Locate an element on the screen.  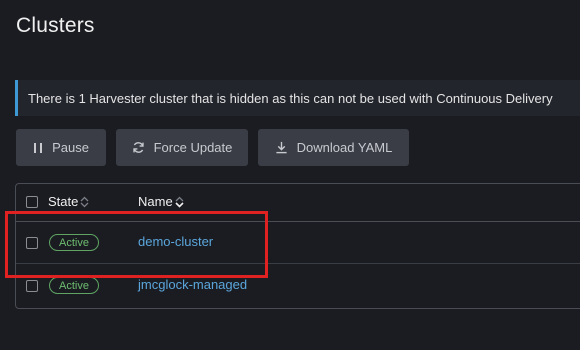
force-update-label: Force Update is located at coordinates (193, 147).